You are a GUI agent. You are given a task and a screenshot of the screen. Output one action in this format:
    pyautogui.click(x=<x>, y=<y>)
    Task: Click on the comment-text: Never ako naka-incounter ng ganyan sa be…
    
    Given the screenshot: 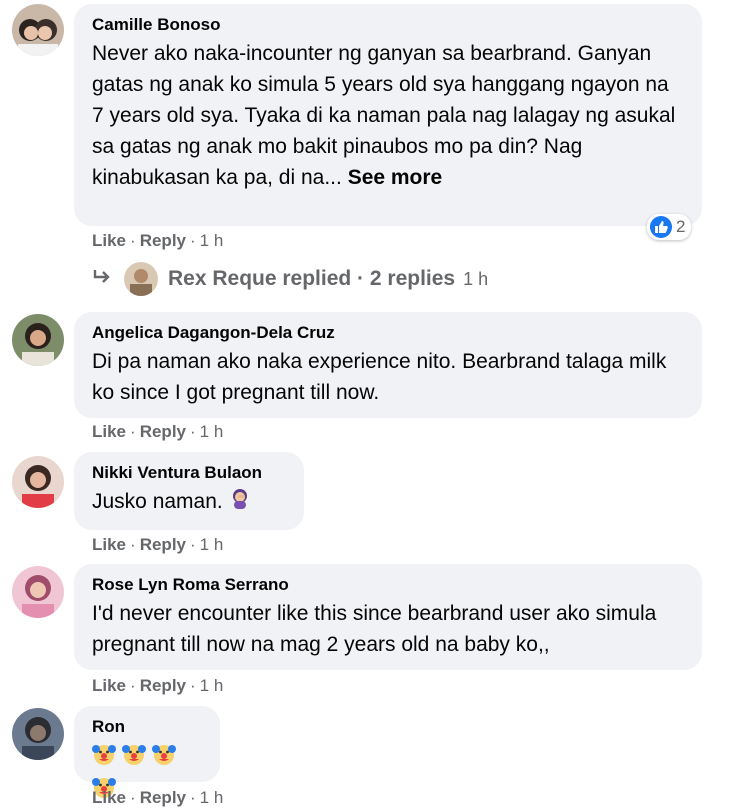 What is the action you would take?
    pyautogui.click(x=384, y=115)
    